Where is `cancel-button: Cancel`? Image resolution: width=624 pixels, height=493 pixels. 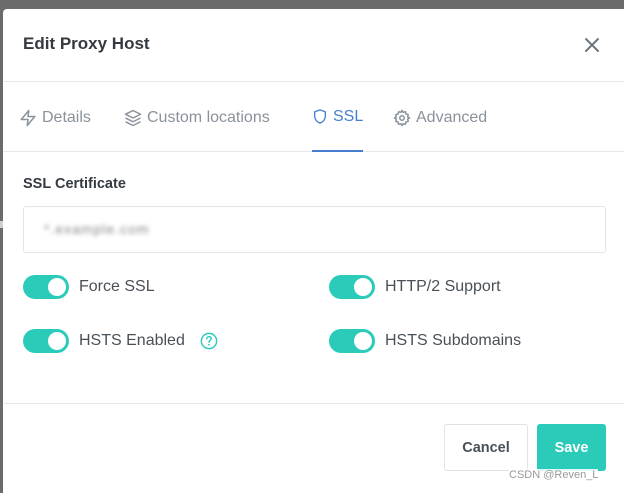 cancel-button: Cancel is located at coordinates (486, 447).